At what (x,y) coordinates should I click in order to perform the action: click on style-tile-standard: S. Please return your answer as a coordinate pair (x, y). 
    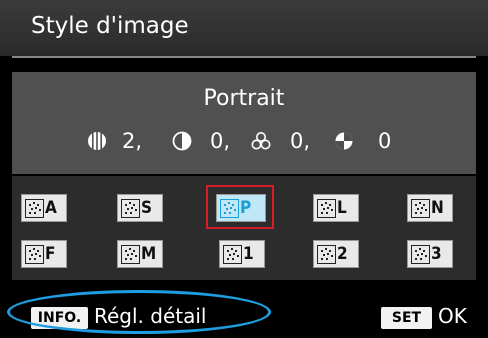
    Looking at the image, I should click on (140, 208).